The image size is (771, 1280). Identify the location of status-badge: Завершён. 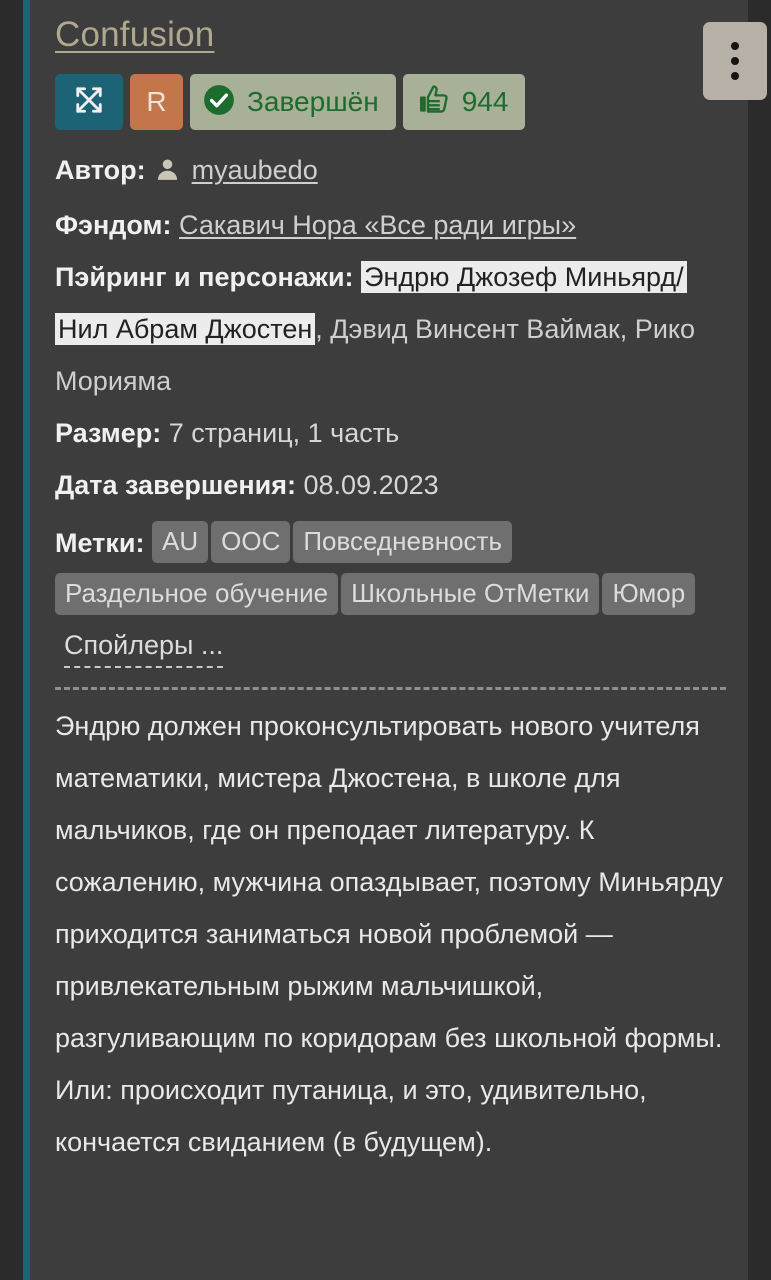
(293, 102).